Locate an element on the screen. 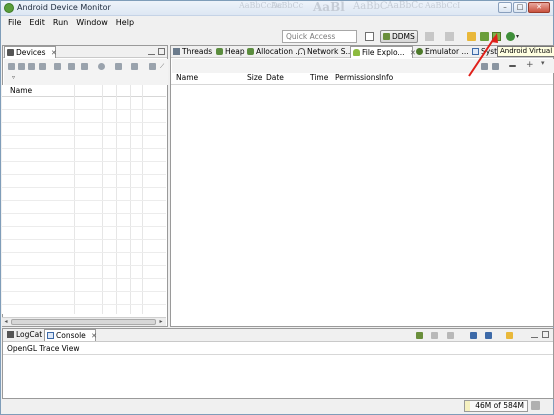 The height and width of the screenshot is (415, 554). quick-access-input: Quick Access is located at coordinates (319, 36).